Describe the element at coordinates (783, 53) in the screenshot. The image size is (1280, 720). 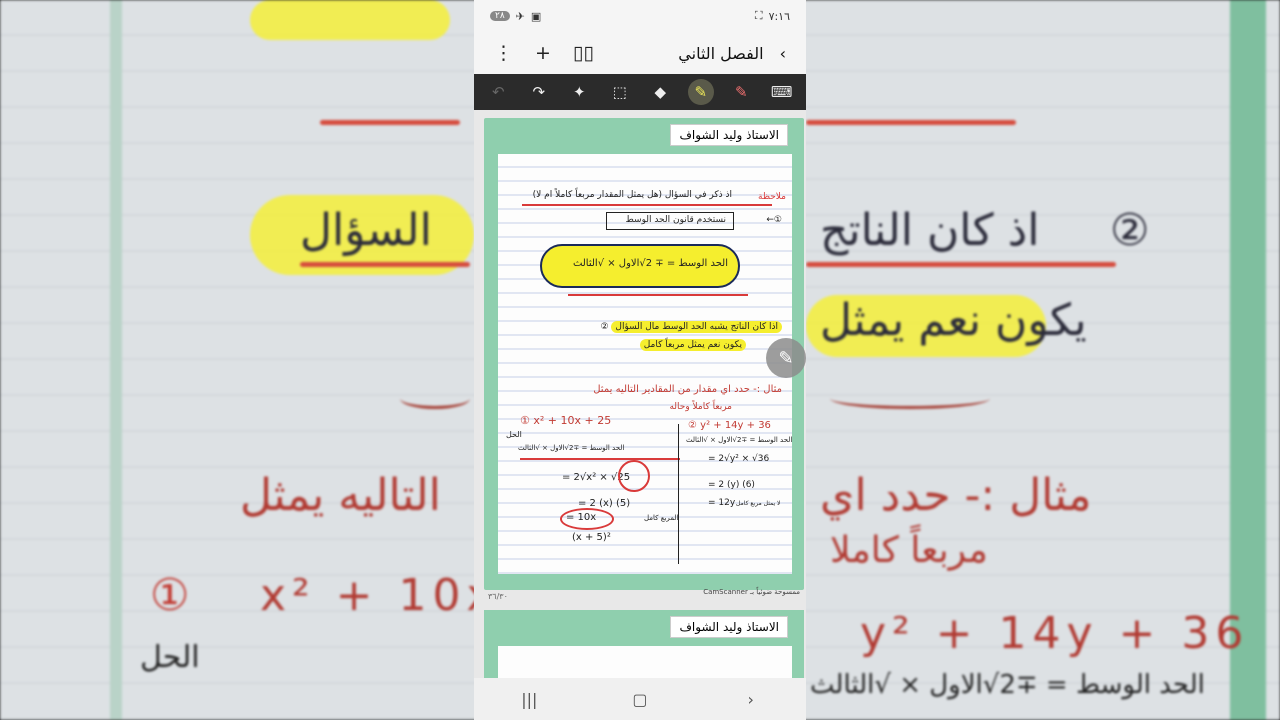
I see `chevron-right-icon: ›` at that location.